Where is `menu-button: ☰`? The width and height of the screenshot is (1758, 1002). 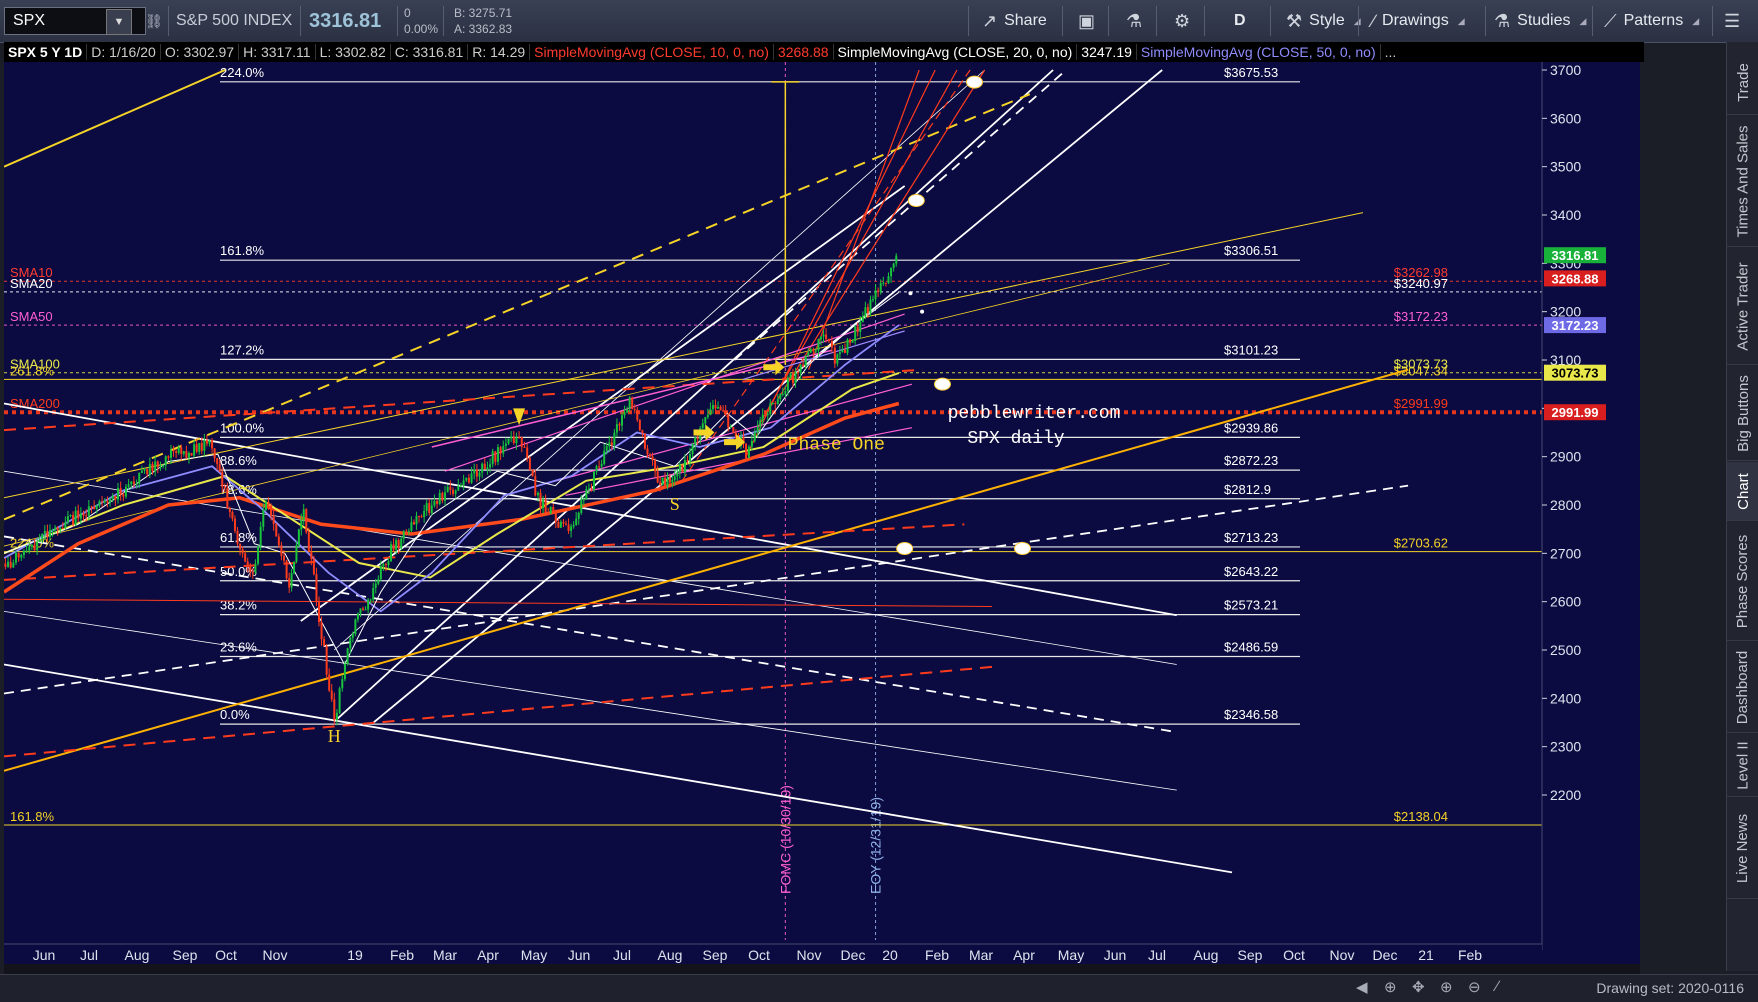 menu-button: ☰ is located at coordinates (1732, 21).